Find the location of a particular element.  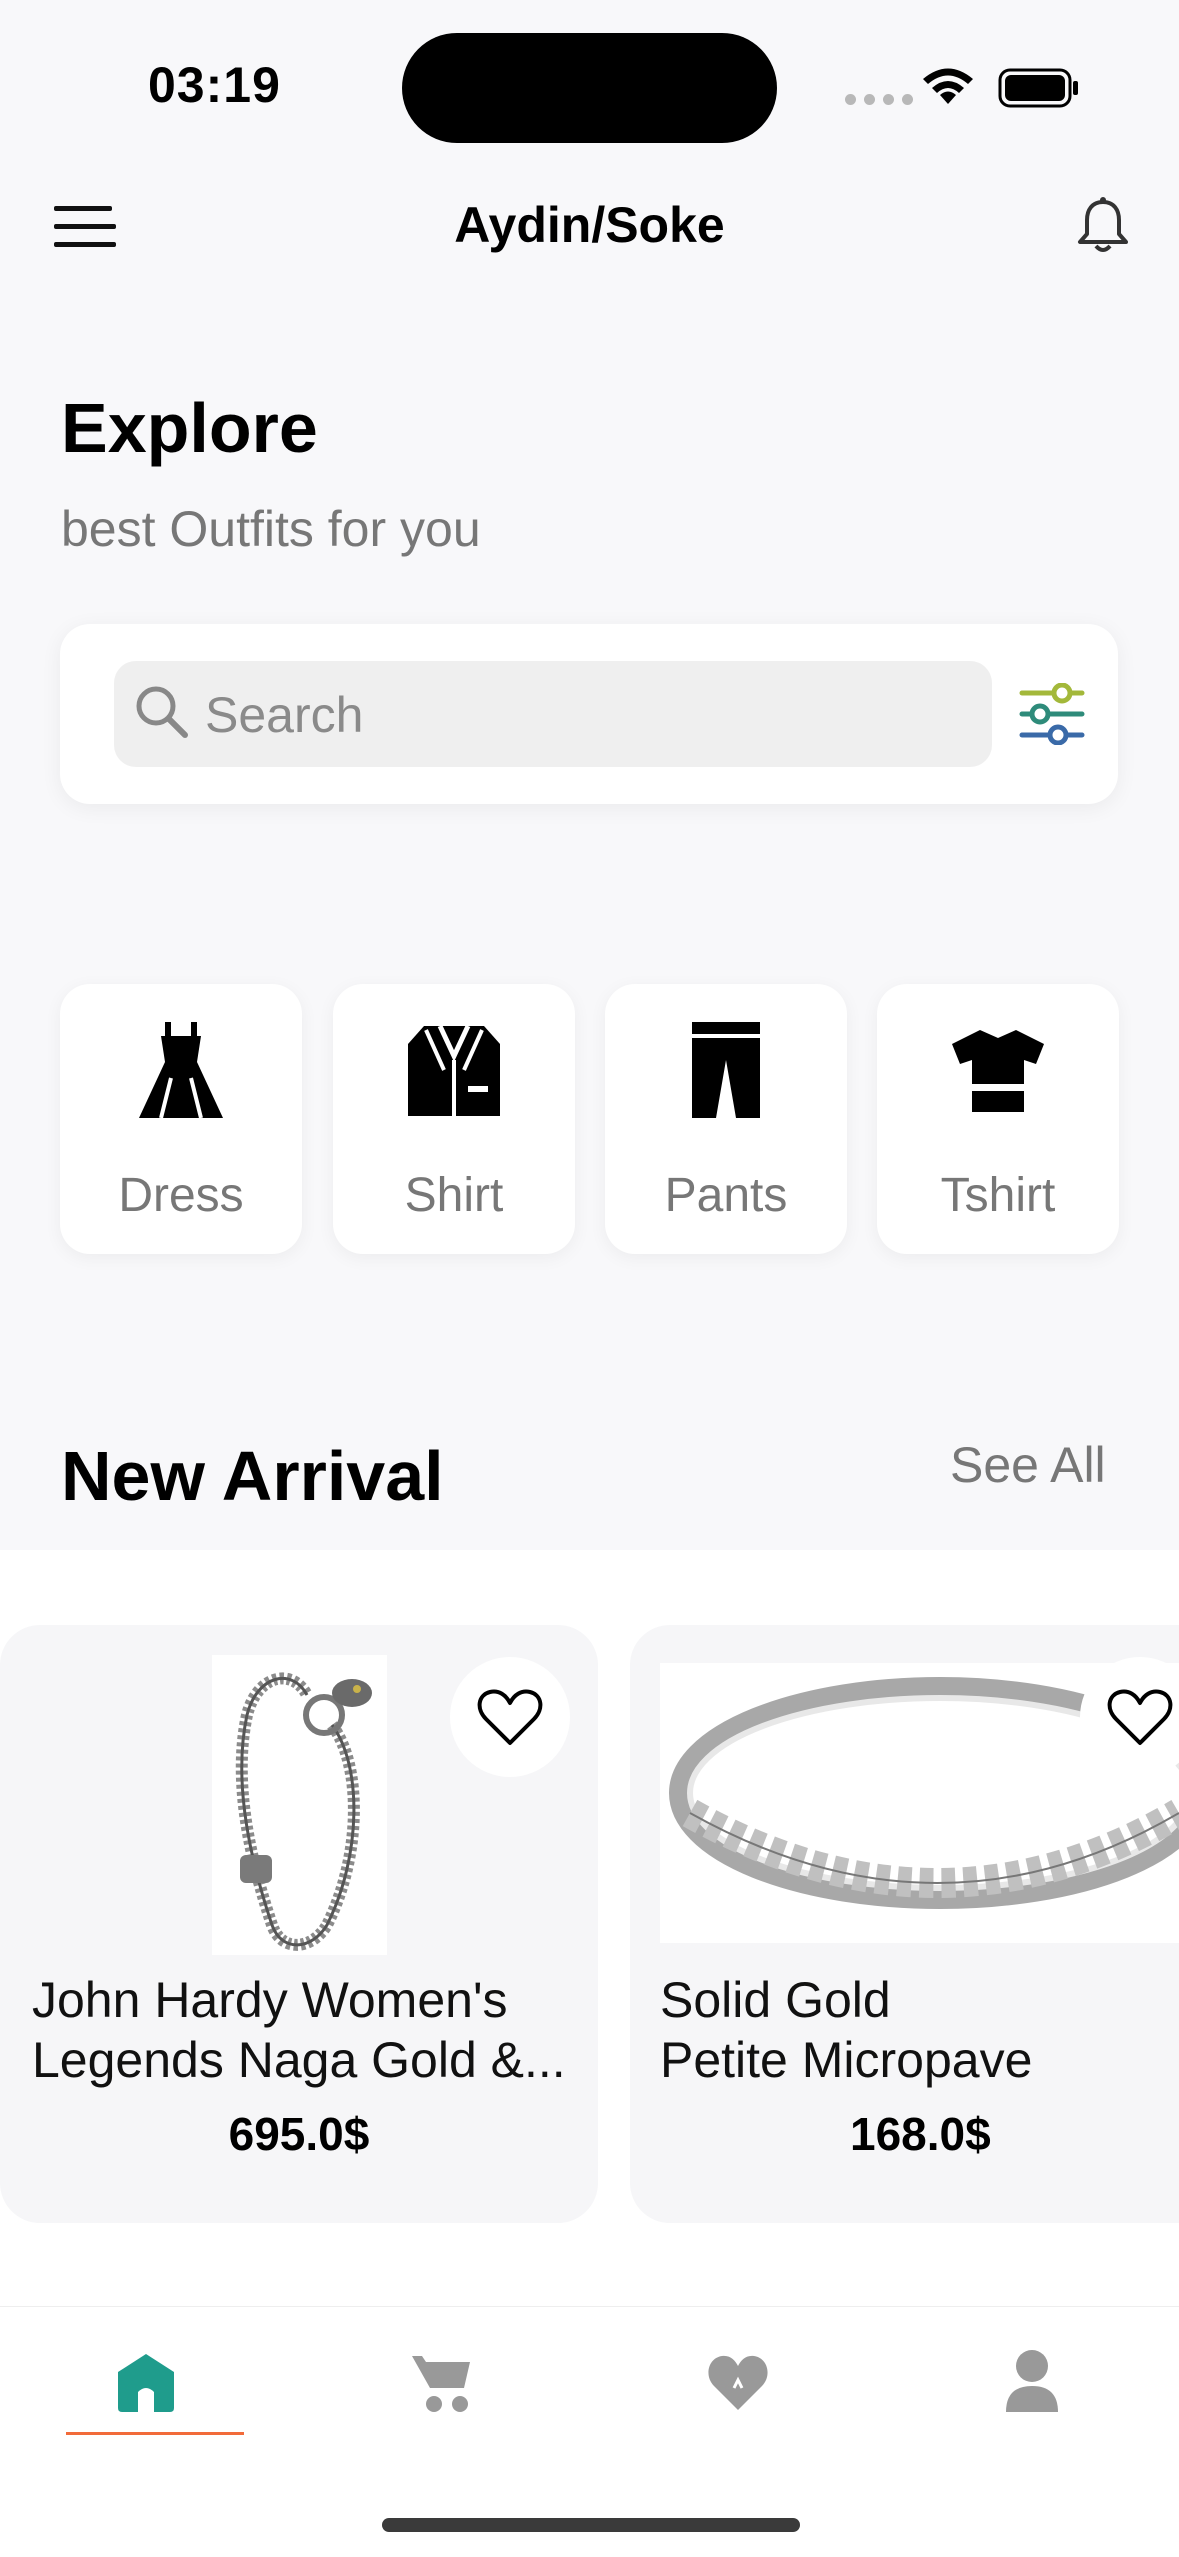

product-price: 168.0$ is located at coordinates (920, 2134).